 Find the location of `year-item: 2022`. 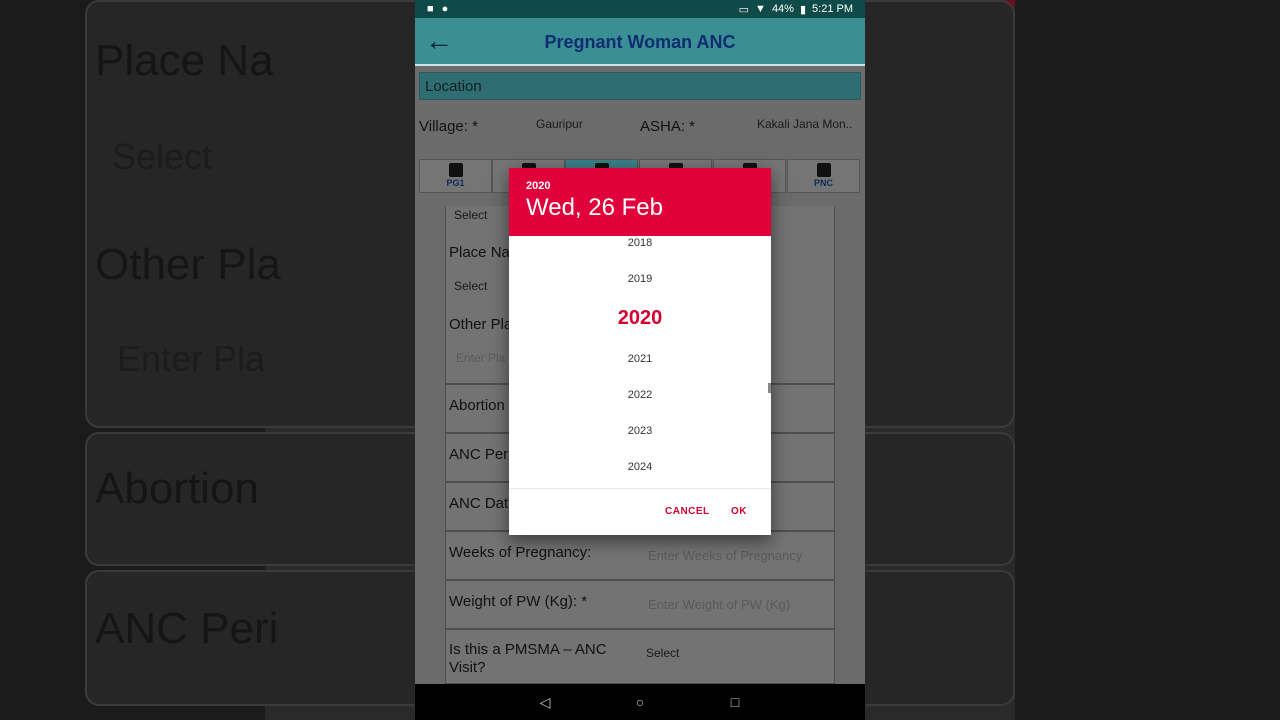

year-item: 2022 is located at coordinates (640, 395).